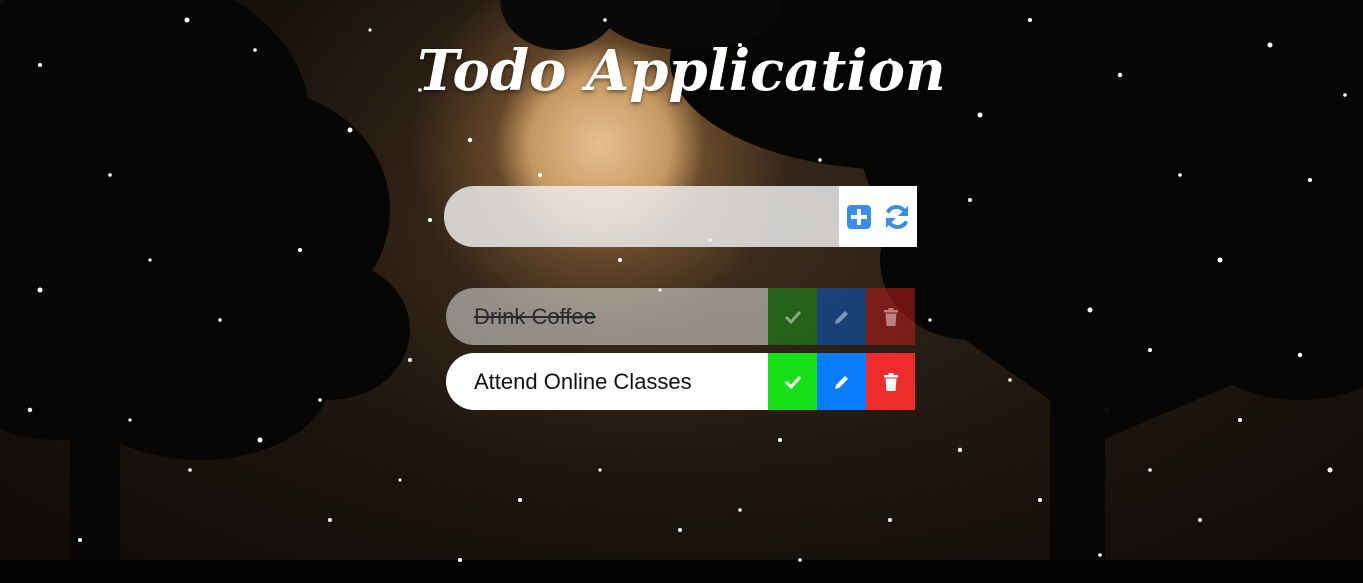 The width and height of the screenshot is (1363, 583). What do you see at coordinates (607, 381) in the screenshot?
I see `todo-text: Attend Online Classes` at bounding box center [607, 381].